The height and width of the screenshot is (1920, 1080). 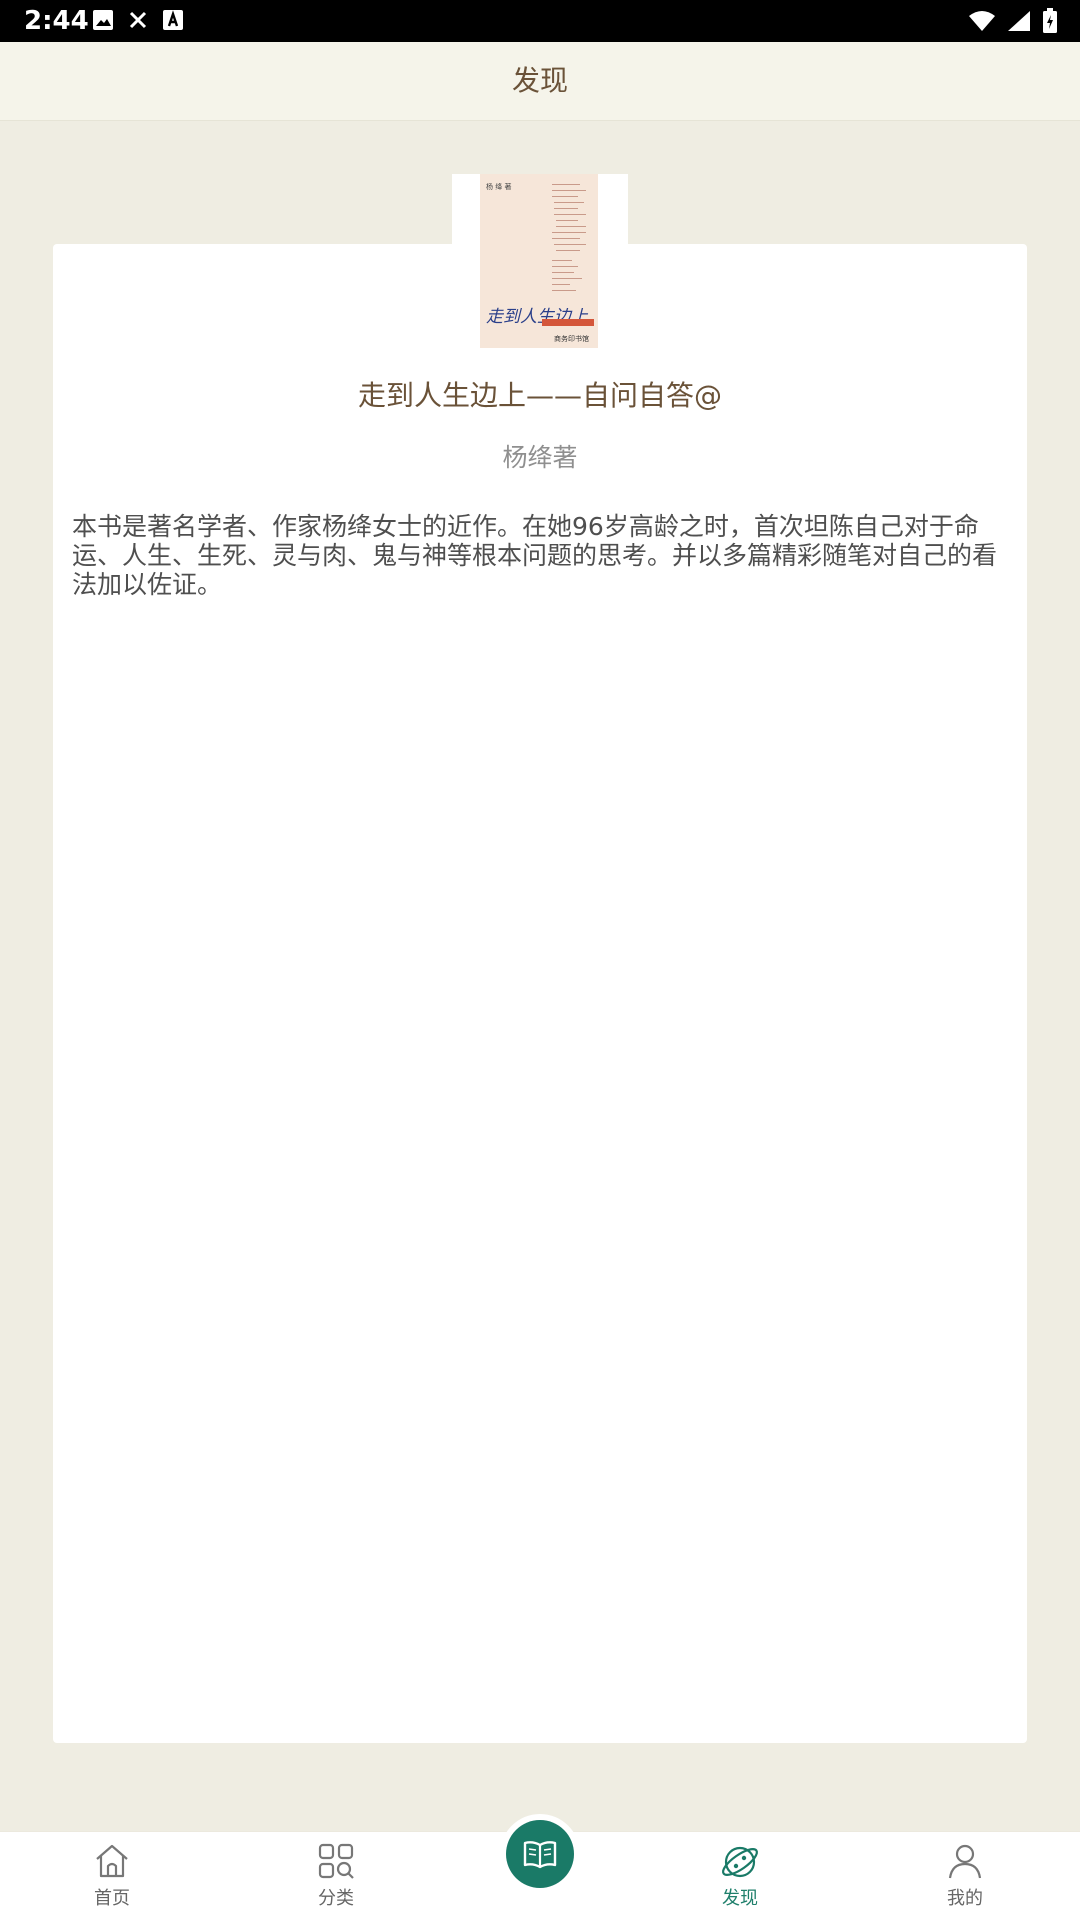 What do you see at coordinates (499, 187) in the screenshot?
I see `cover-author: 杨 绛 著` at bounding box center [499, 187].